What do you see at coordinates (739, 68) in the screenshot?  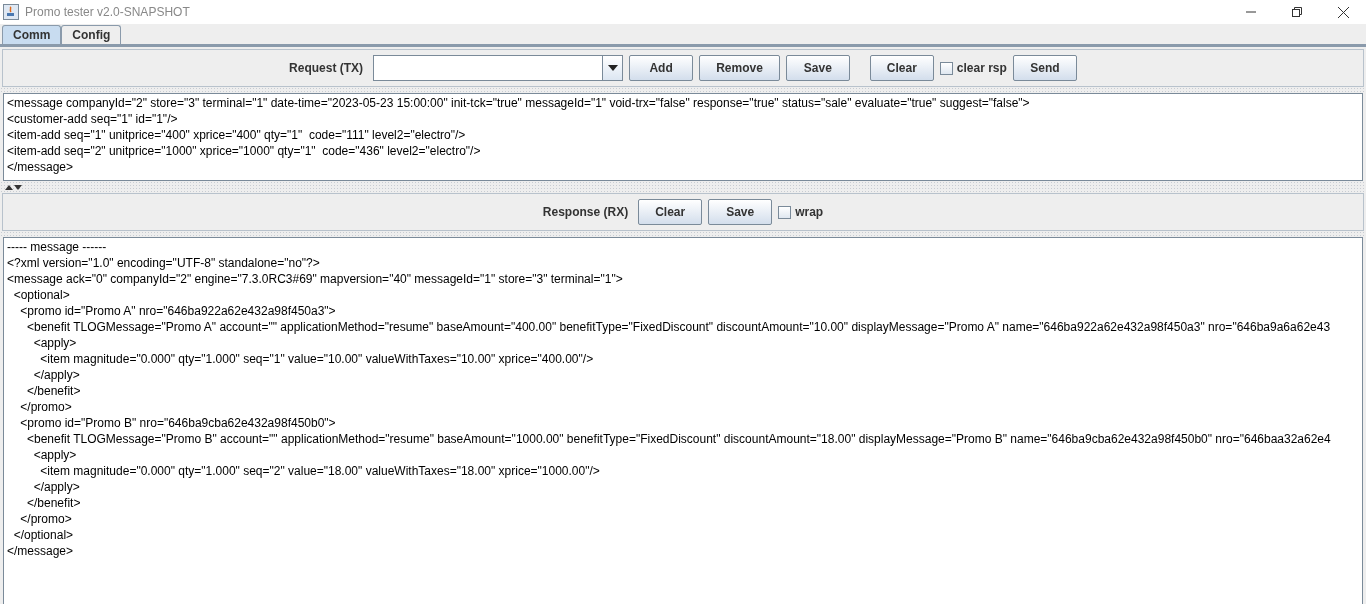 I see `toolbar-button: Remove` at bounding box center [739, 68].